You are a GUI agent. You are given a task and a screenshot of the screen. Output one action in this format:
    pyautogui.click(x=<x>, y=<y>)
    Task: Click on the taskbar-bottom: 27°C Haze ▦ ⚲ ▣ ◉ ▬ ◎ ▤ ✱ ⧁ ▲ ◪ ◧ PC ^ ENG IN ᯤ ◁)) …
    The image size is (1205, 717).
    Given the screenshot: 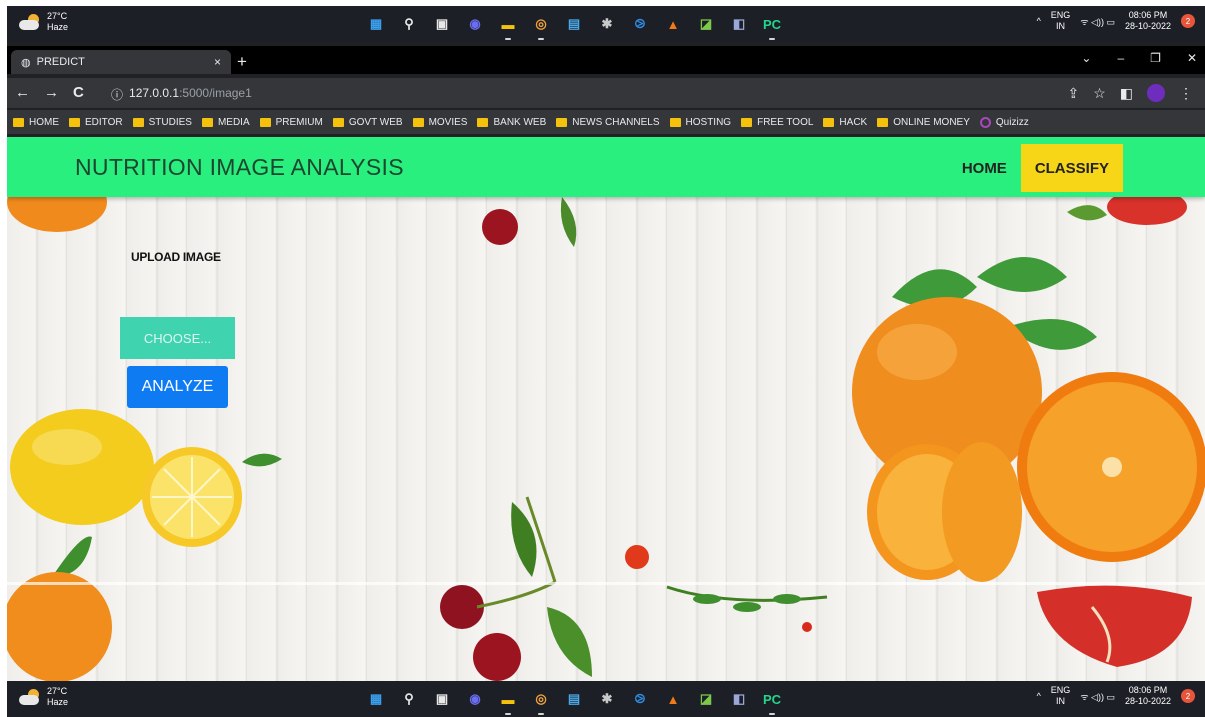 What is the action you would take?
    pyautogui.click(x=606, y=699)
    